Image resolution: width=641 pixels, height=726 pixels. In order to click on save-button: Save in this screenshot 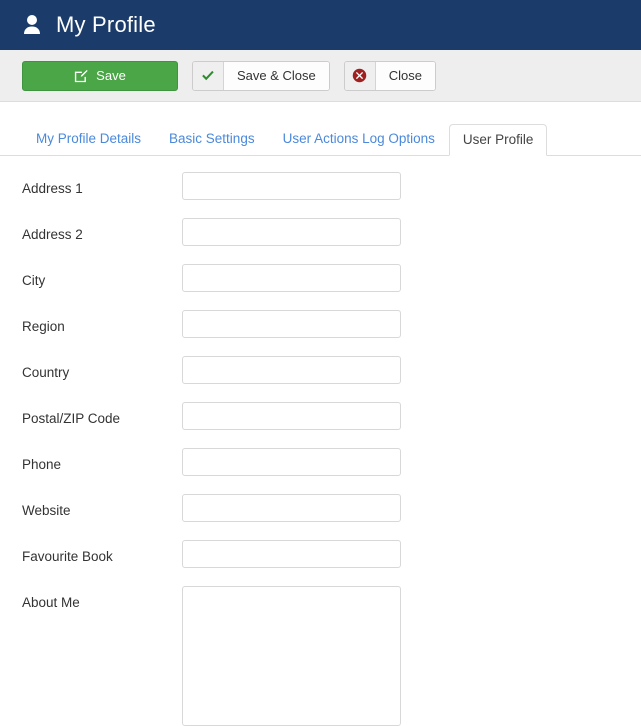, I will do `click(100, 75)`.